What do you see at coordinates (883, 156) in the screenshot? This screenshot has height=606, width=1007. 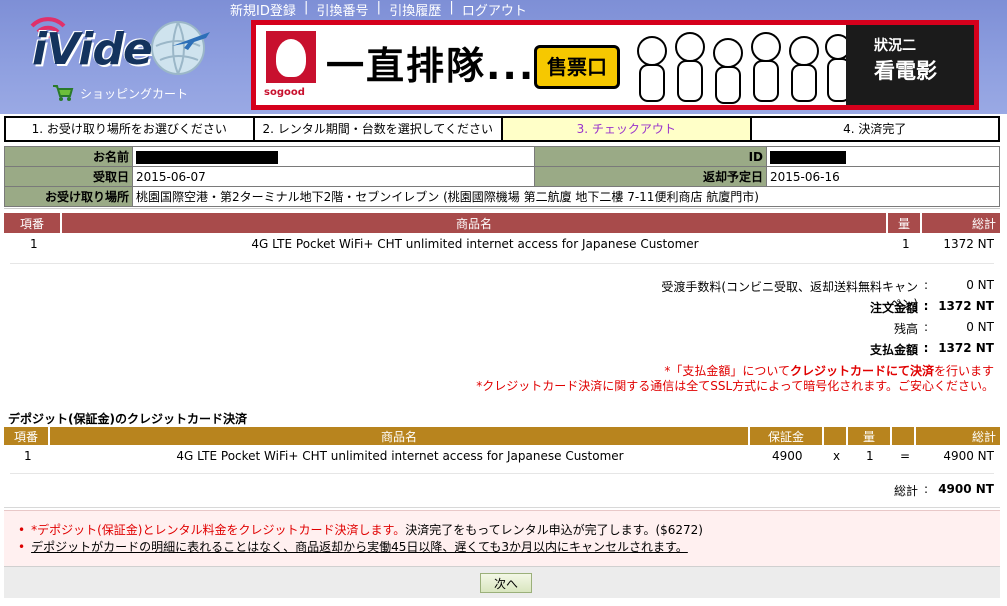 I see `id-value` at bounding box center [883, 156].